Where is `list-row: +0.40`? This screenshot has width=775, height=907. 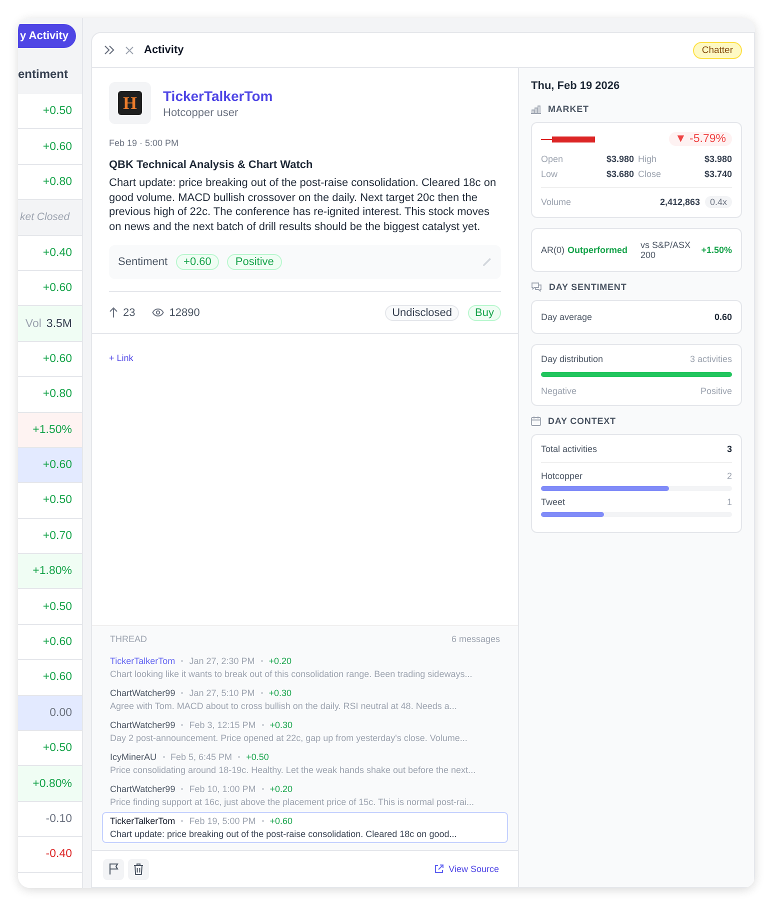 list-row: +0.40 is located at coordinates (50, 253).